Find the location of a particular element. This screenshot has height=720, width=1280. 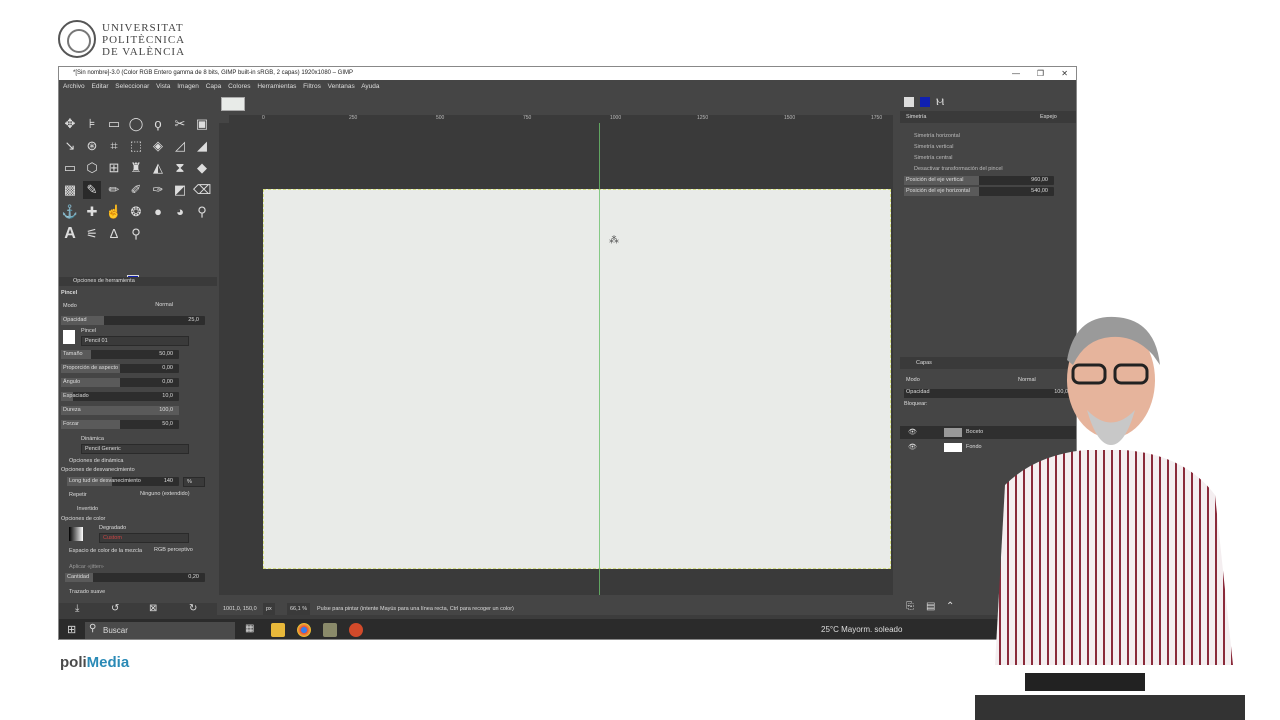

new-layer-icon: ⎘ is located at coordinates (910, 606).